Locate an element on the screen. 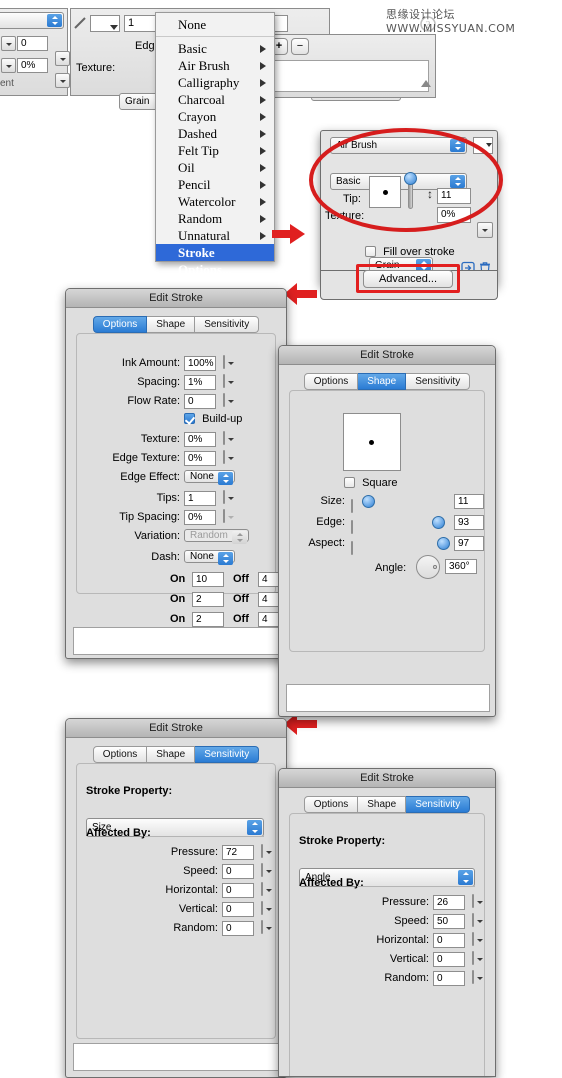 Image resolution: width=562 pixels, height=1078 pixels. menu-item-charcoal: Charcoal is located at coordinates (215, 99).